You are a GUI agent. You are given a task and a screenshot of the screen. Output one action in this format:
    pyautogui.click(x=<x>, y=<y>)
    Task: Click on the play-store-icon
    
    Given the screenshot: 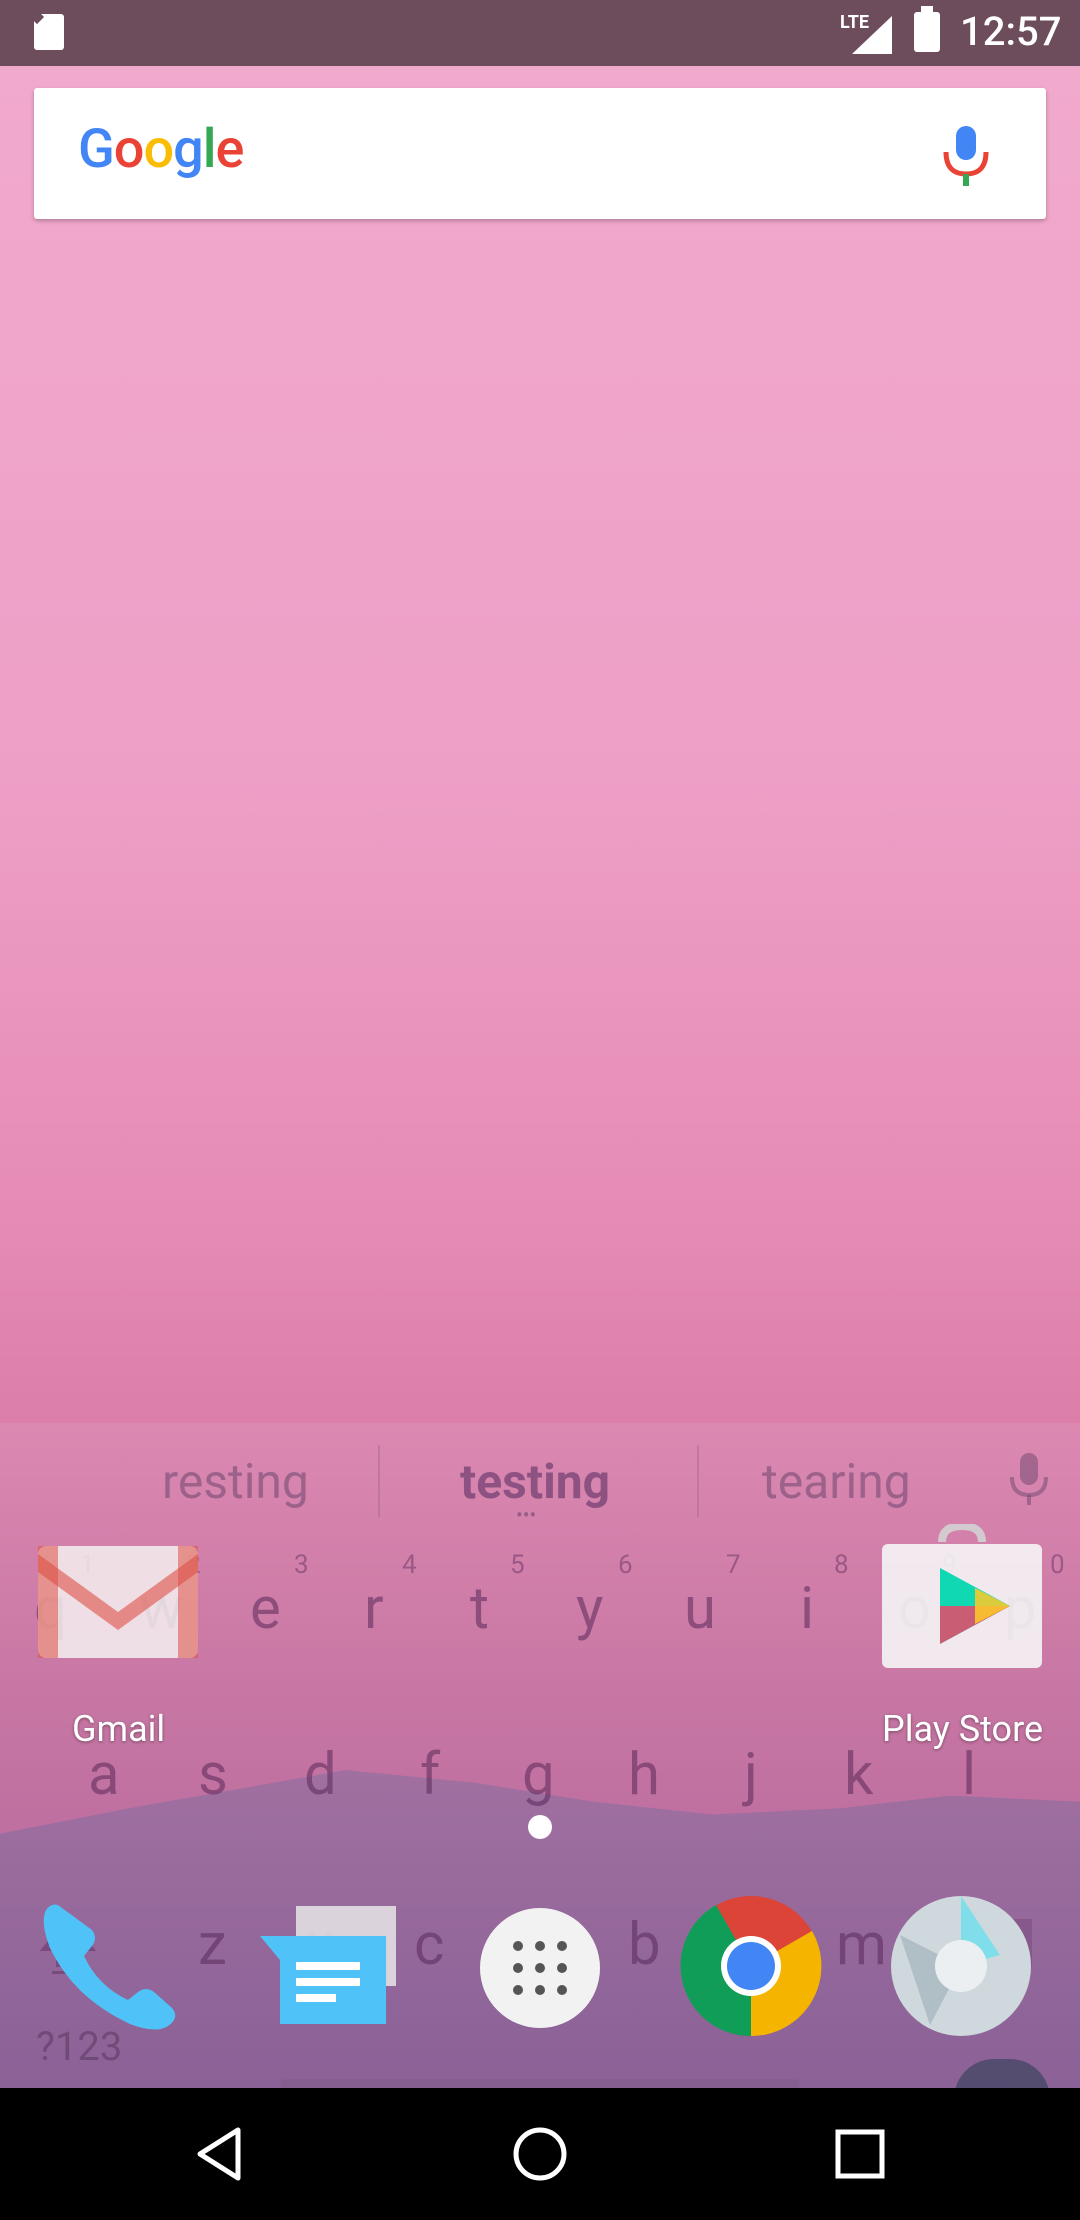 What is the action you would take?
    pyautogui.click(x=962, y=1597)
    